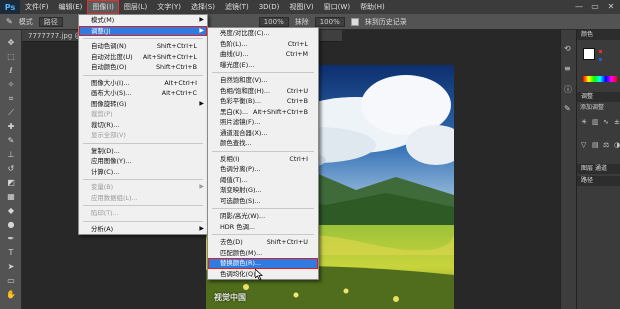 This screenshot has height=309, width=620. I want to click on history-brush-icon: ↺, so click(11, 169).